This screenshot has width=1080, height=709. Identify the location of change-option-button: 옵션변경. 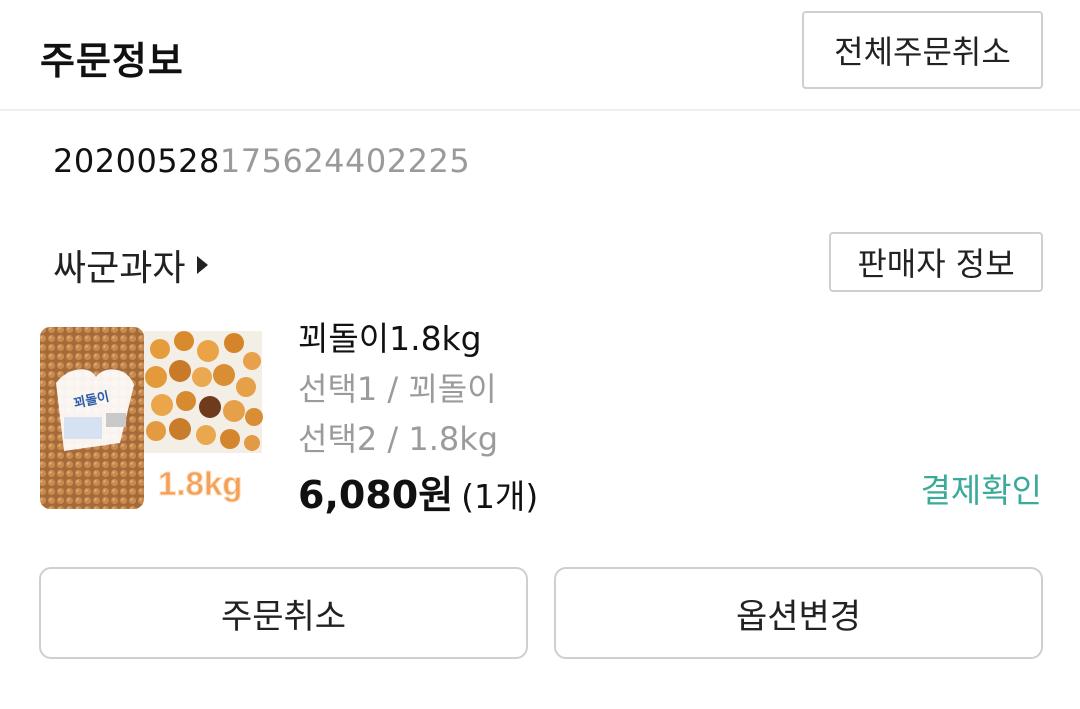
(798, 613).